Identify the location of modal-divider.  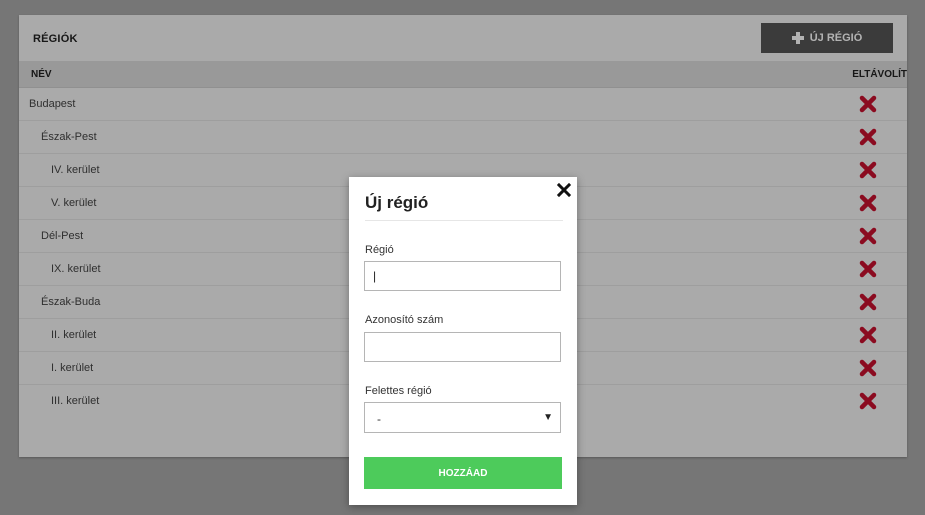
(464, 220).